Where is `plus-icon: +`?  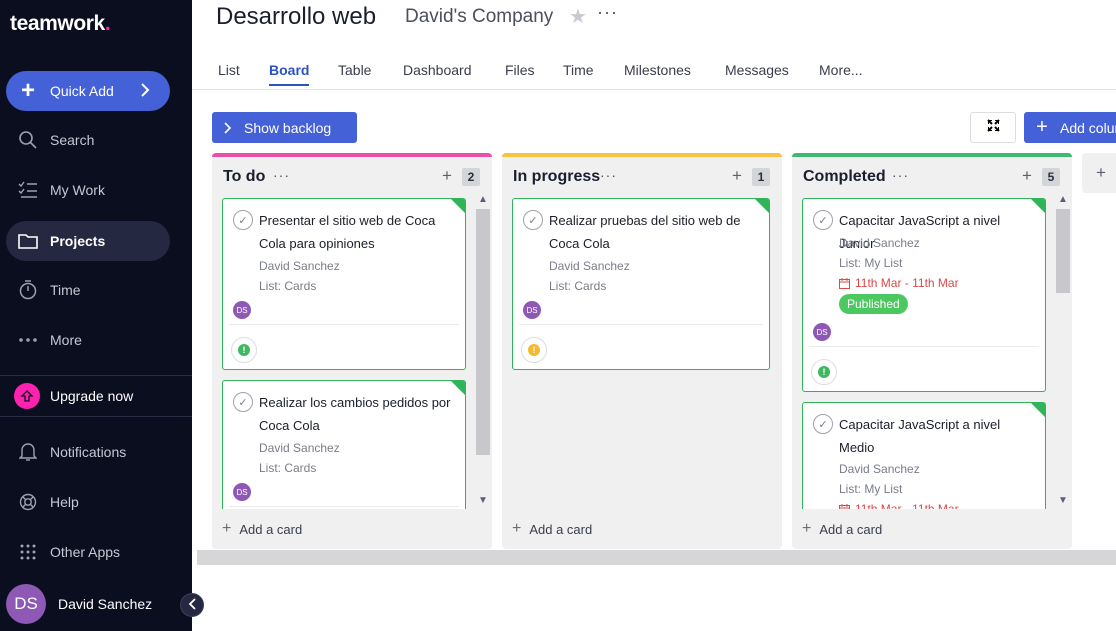 plus-icon: + is located at coordinates (1101, 172).